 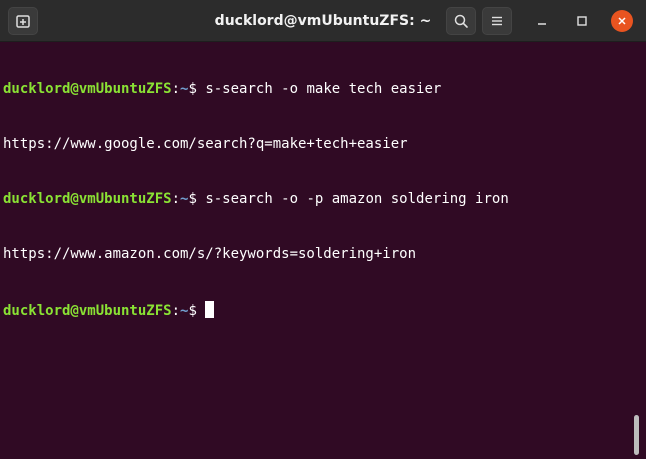 I want to click on command-text: s-search -o -p amazon soldering iron, so click(x=357, y=199).